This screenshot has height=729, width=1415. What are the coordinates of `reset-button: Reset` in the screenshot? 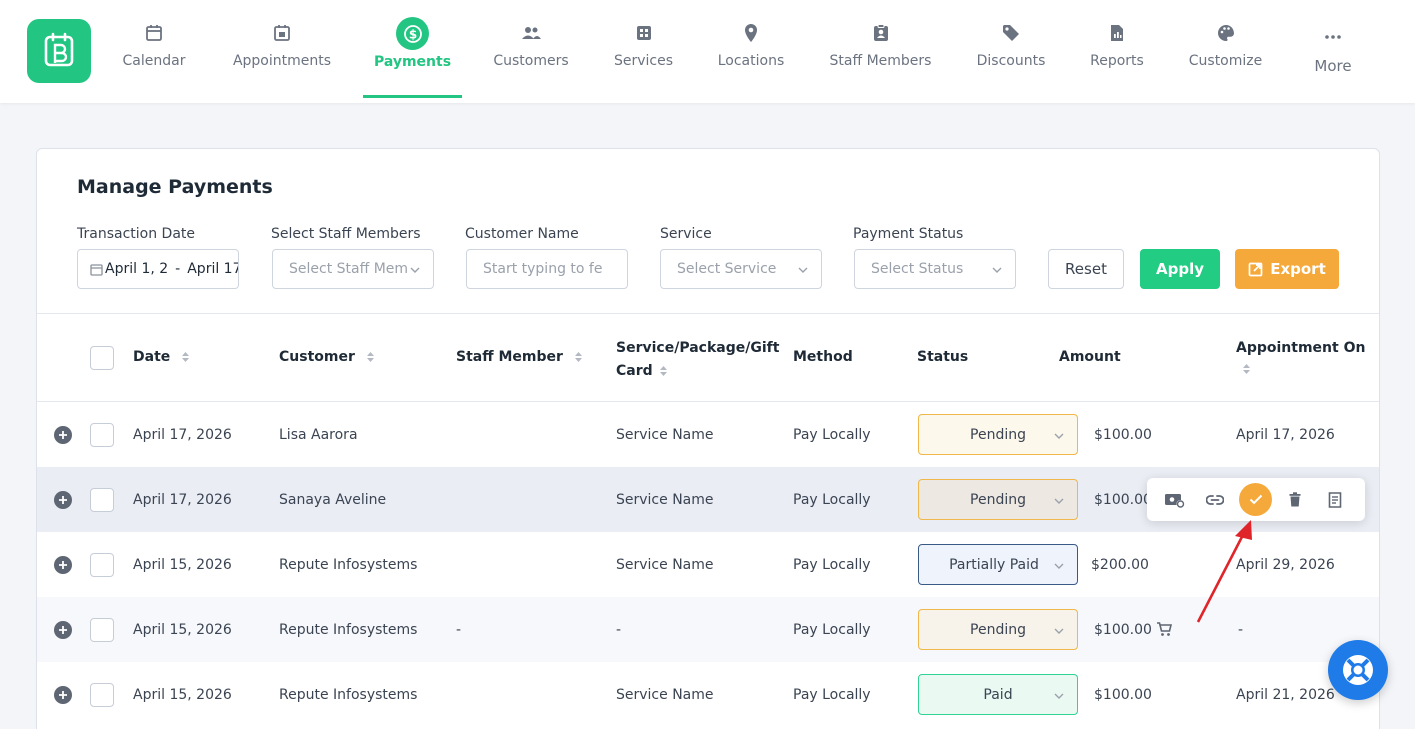 It's located at (1086, 269).